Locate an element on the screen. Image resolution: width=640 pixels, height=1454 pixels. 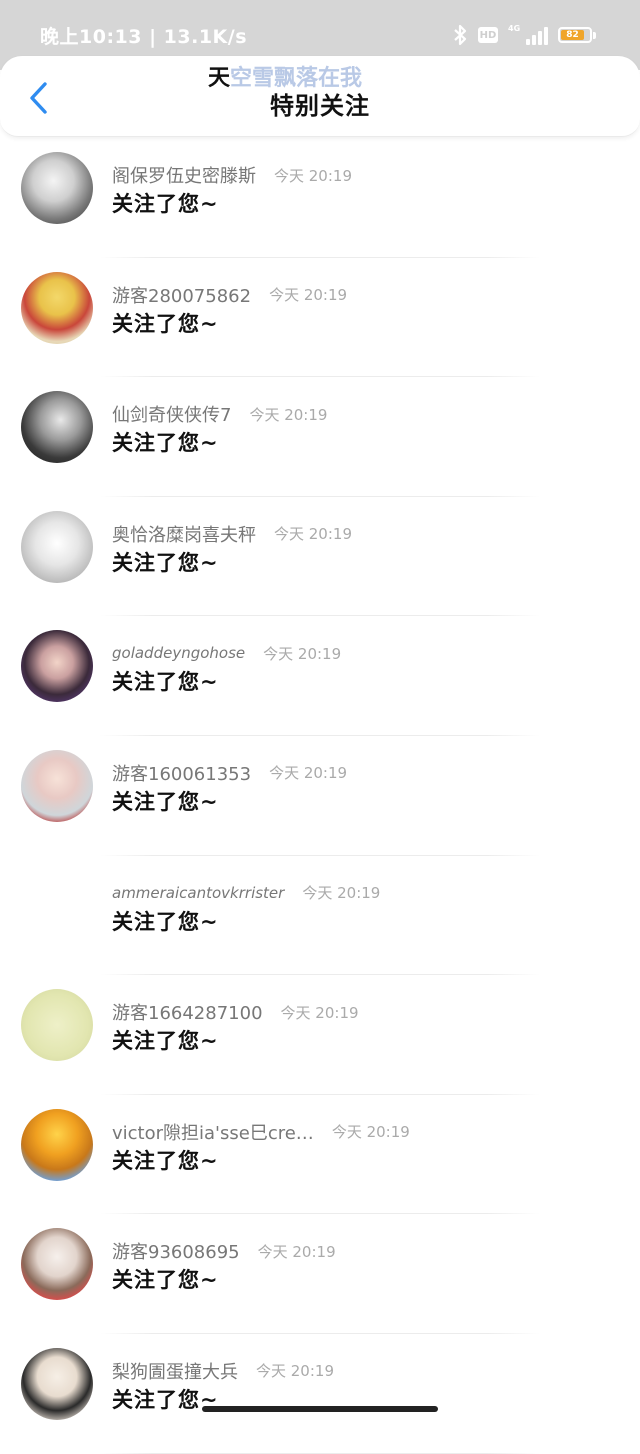
cellular-signal-icon: 4G is located at coordinates (528, 34).